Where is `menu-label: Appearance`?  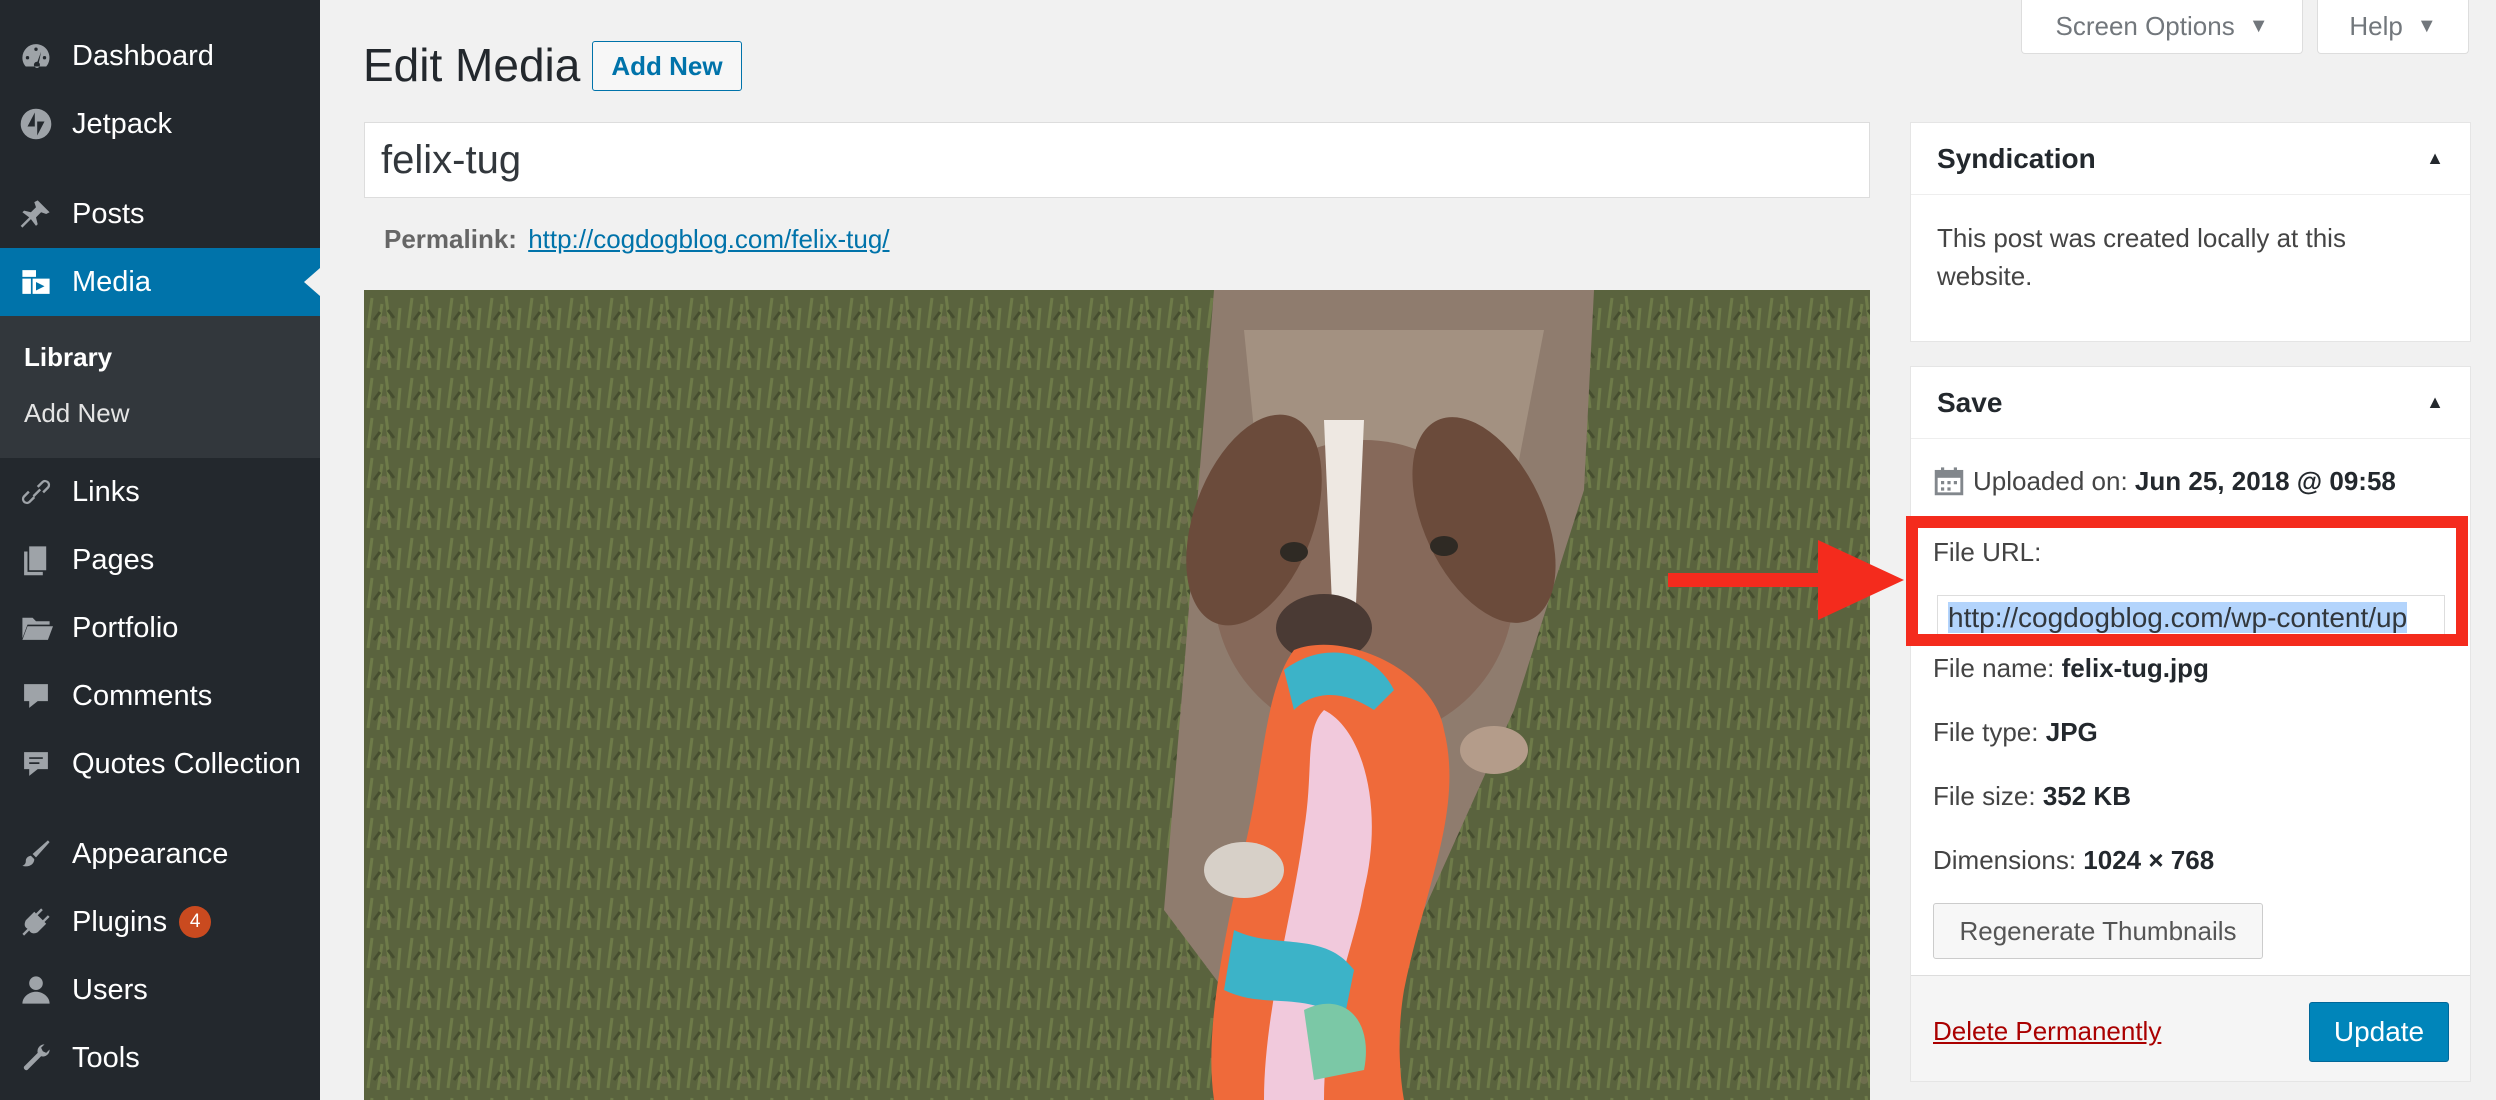 menu-label: Appearance is located at coordinates (150, 853).